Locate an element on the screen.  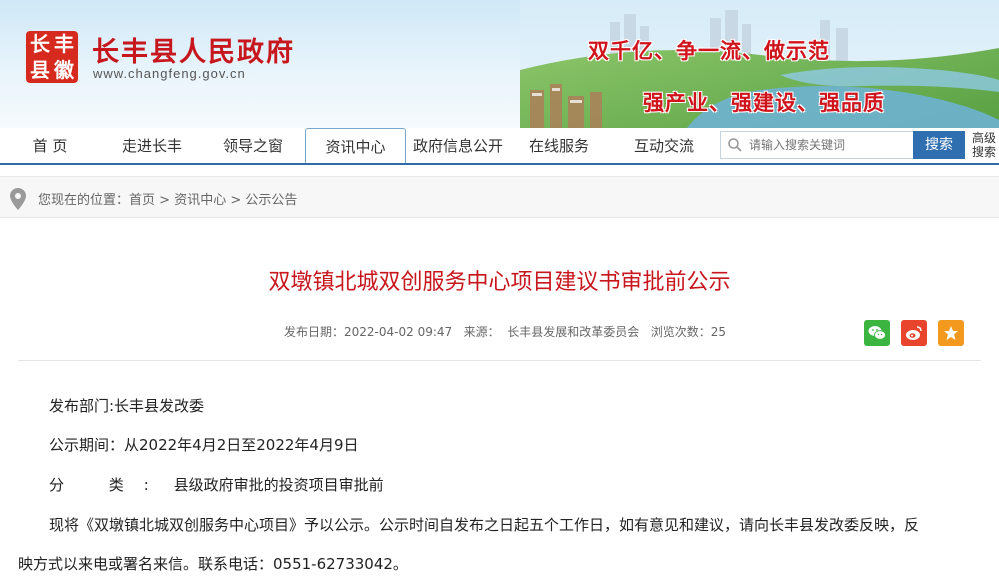
article-category-line: 分 类: 县级政府审批的投资项目审批前 is located at coordinates (216, 484).